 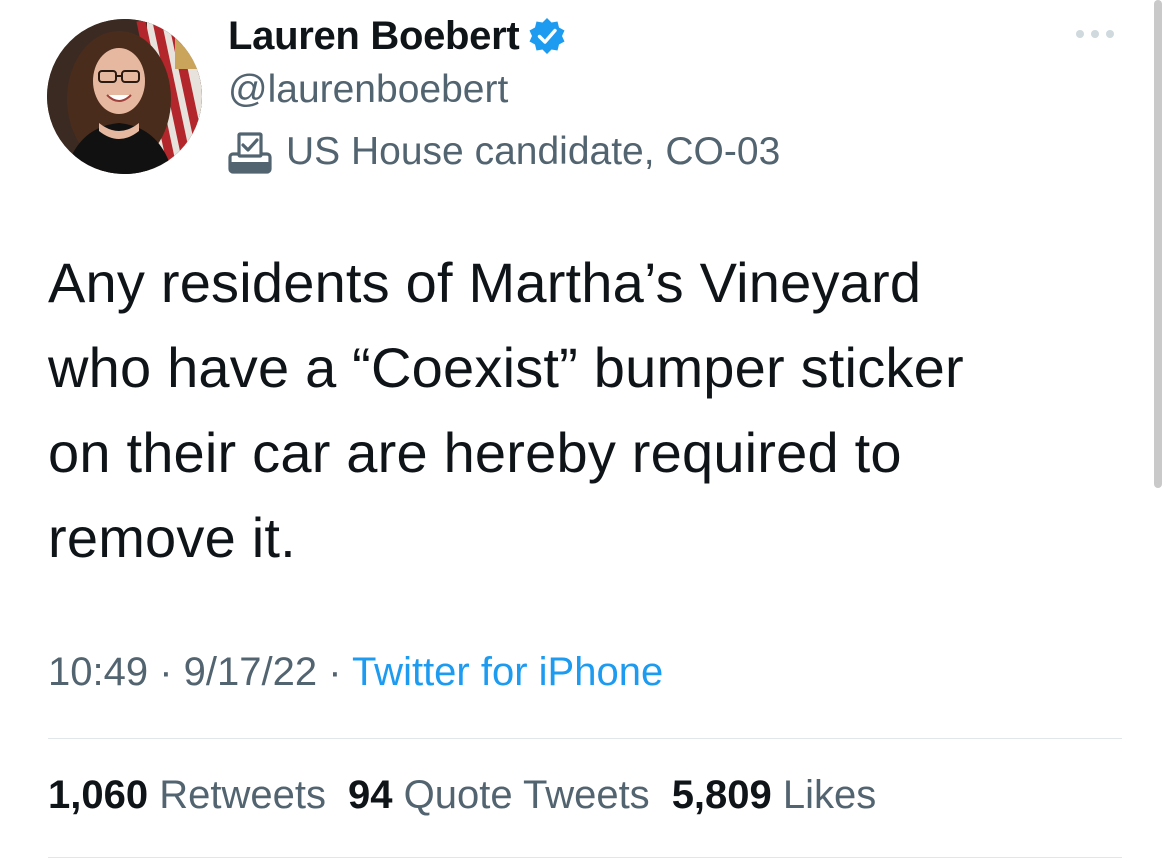 I want to click on tweet-text-line: who have a “Coexist” bumper sticker, so click(x=506, y=367).